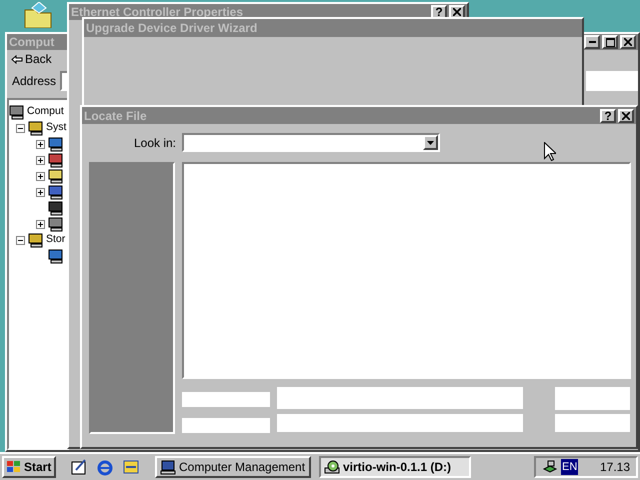 Image resolution: width=640 pixels, height=480 pixels. I want to click on maximize-icon, so click(610, 42).